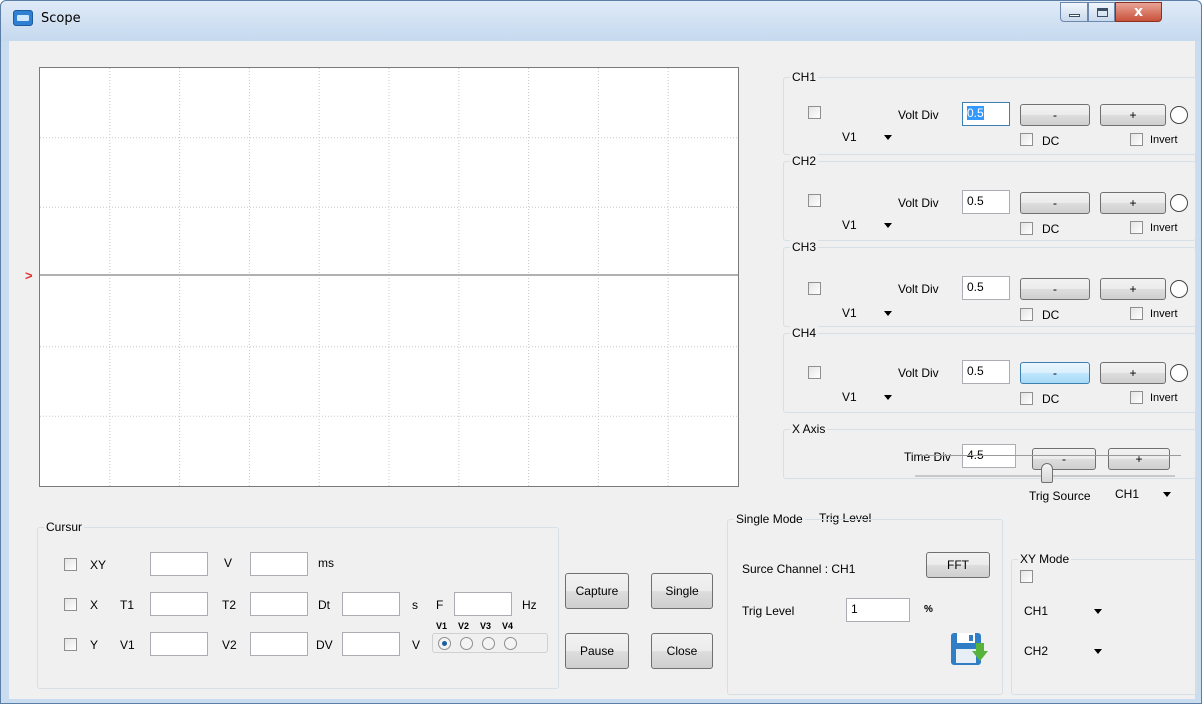  What do you see at coordinates (1136, 313) in the screenshot?
I see `ch3-invert-checkbox` at bounding box center [1136, 313].